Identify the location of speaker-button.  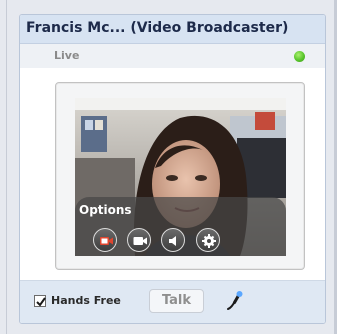
(173, 240).